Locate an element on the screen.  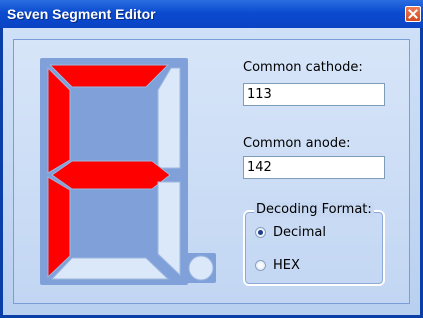
window-title: Seven Segment Editor is located at coordinates (81, 14).